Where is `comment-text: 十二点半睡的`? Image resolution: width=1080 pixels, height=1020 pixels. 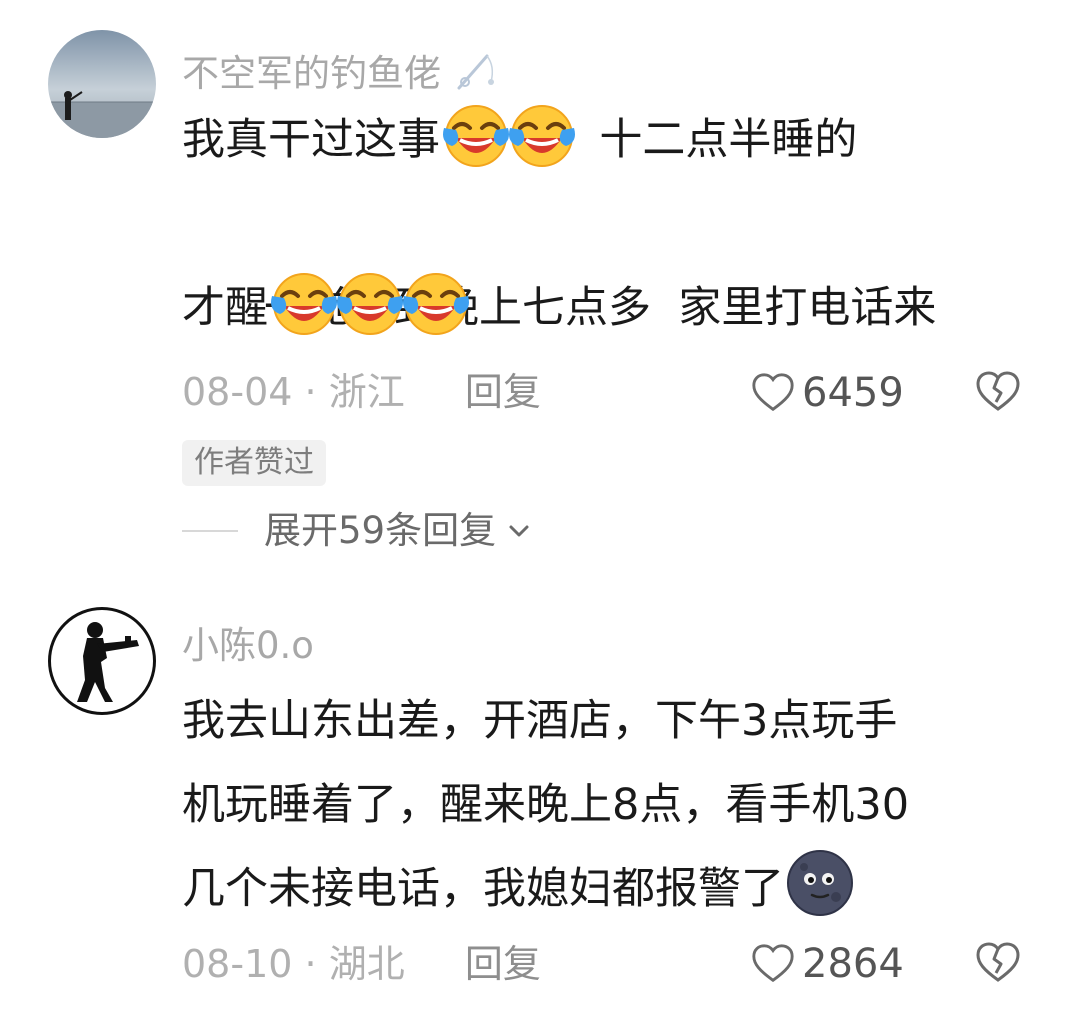
comment-text: 十二点半睡的 is located at coordinates (715, 140).